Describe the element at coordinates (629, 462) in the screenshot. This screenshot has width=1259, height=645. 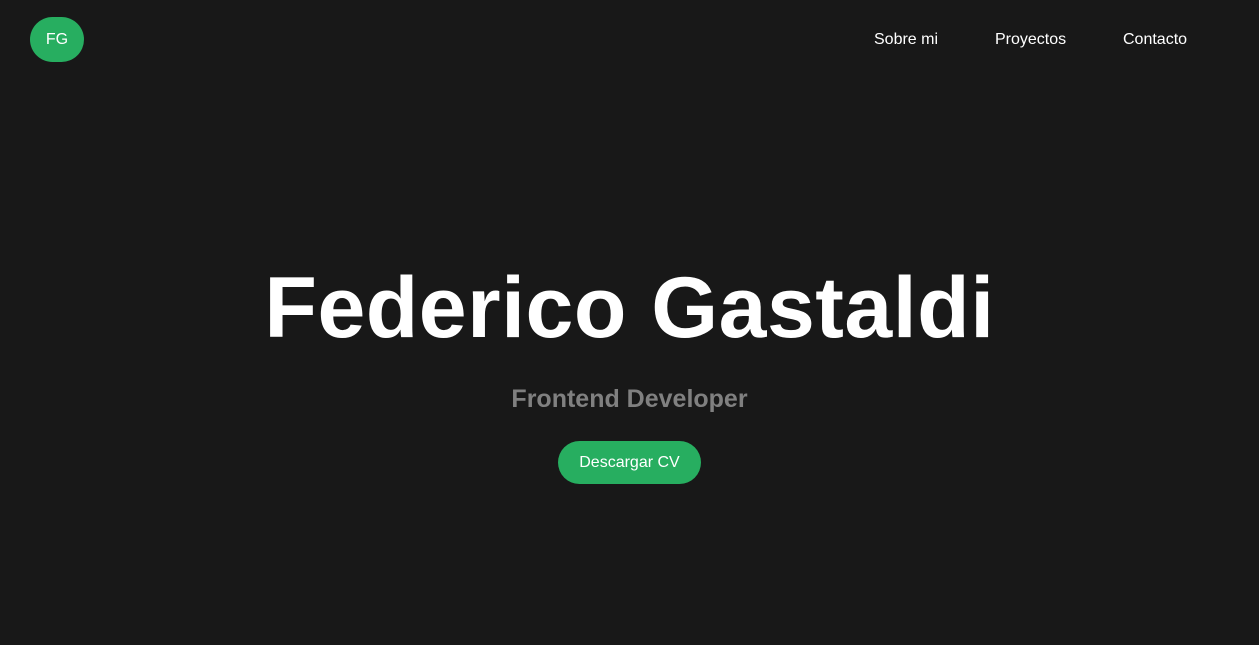
I see `download-cv-button: Descargar CV` at that location.